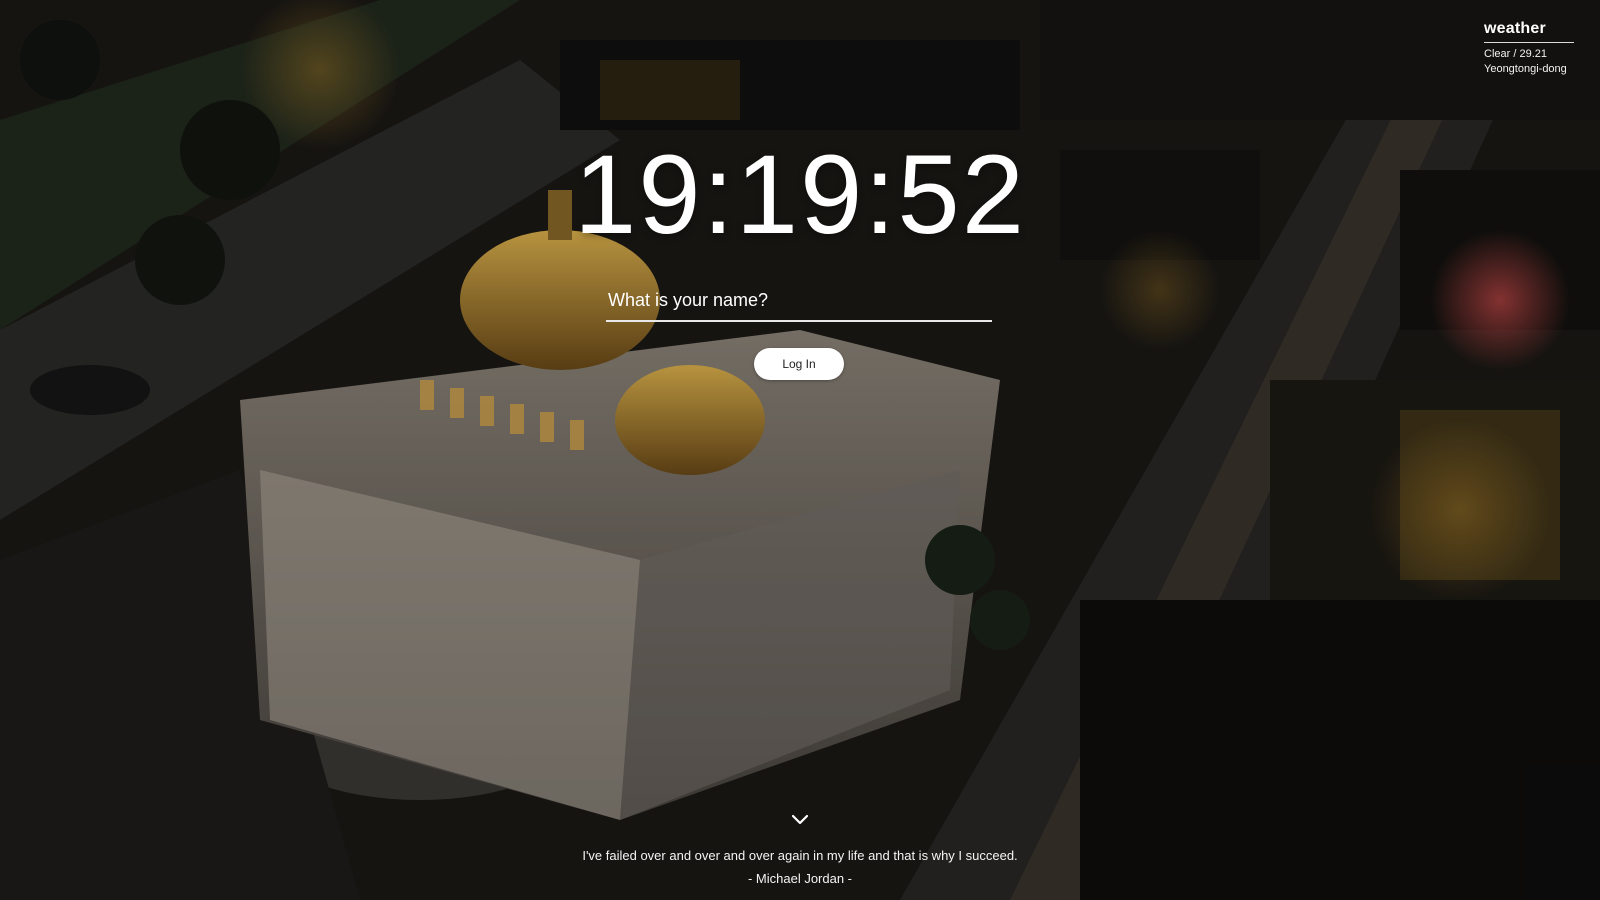 This screenshot has width=1600, height=900. What do you see at coordinates (799, 364) in the screenshot?
I see `login-button: Log In` at bounding box center [799, 364].